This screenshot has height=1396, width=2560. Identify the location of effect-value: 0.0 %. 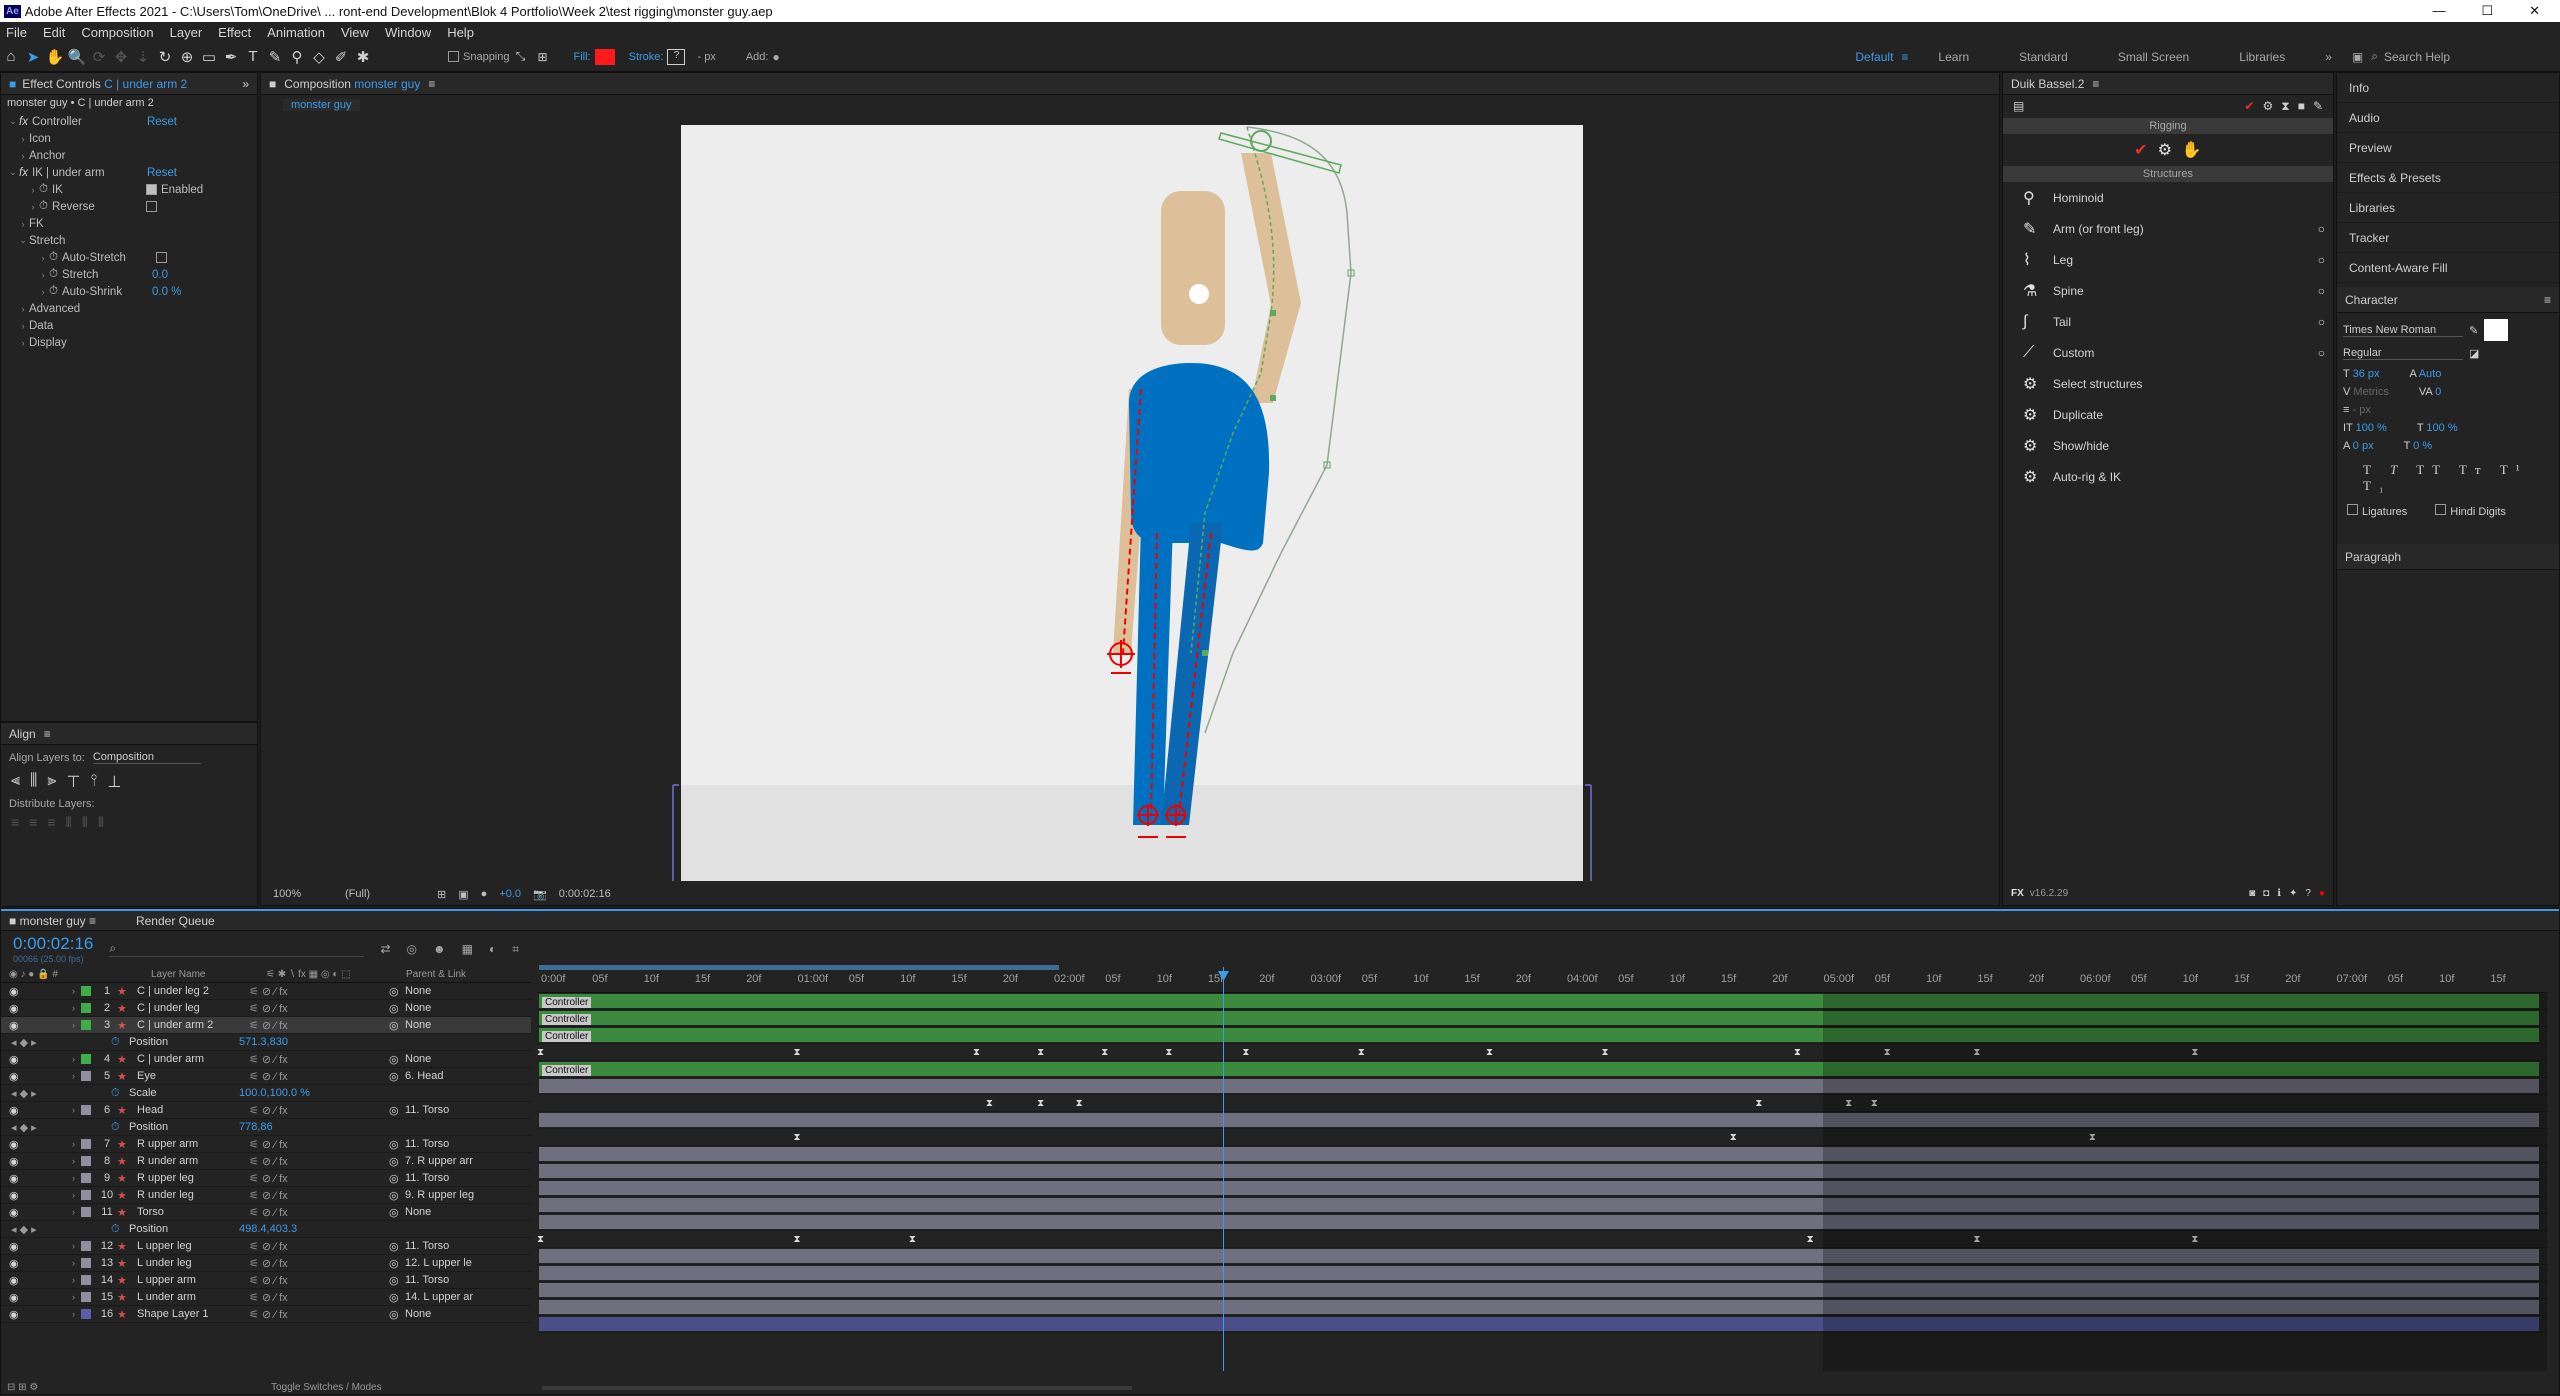
(166, 292).